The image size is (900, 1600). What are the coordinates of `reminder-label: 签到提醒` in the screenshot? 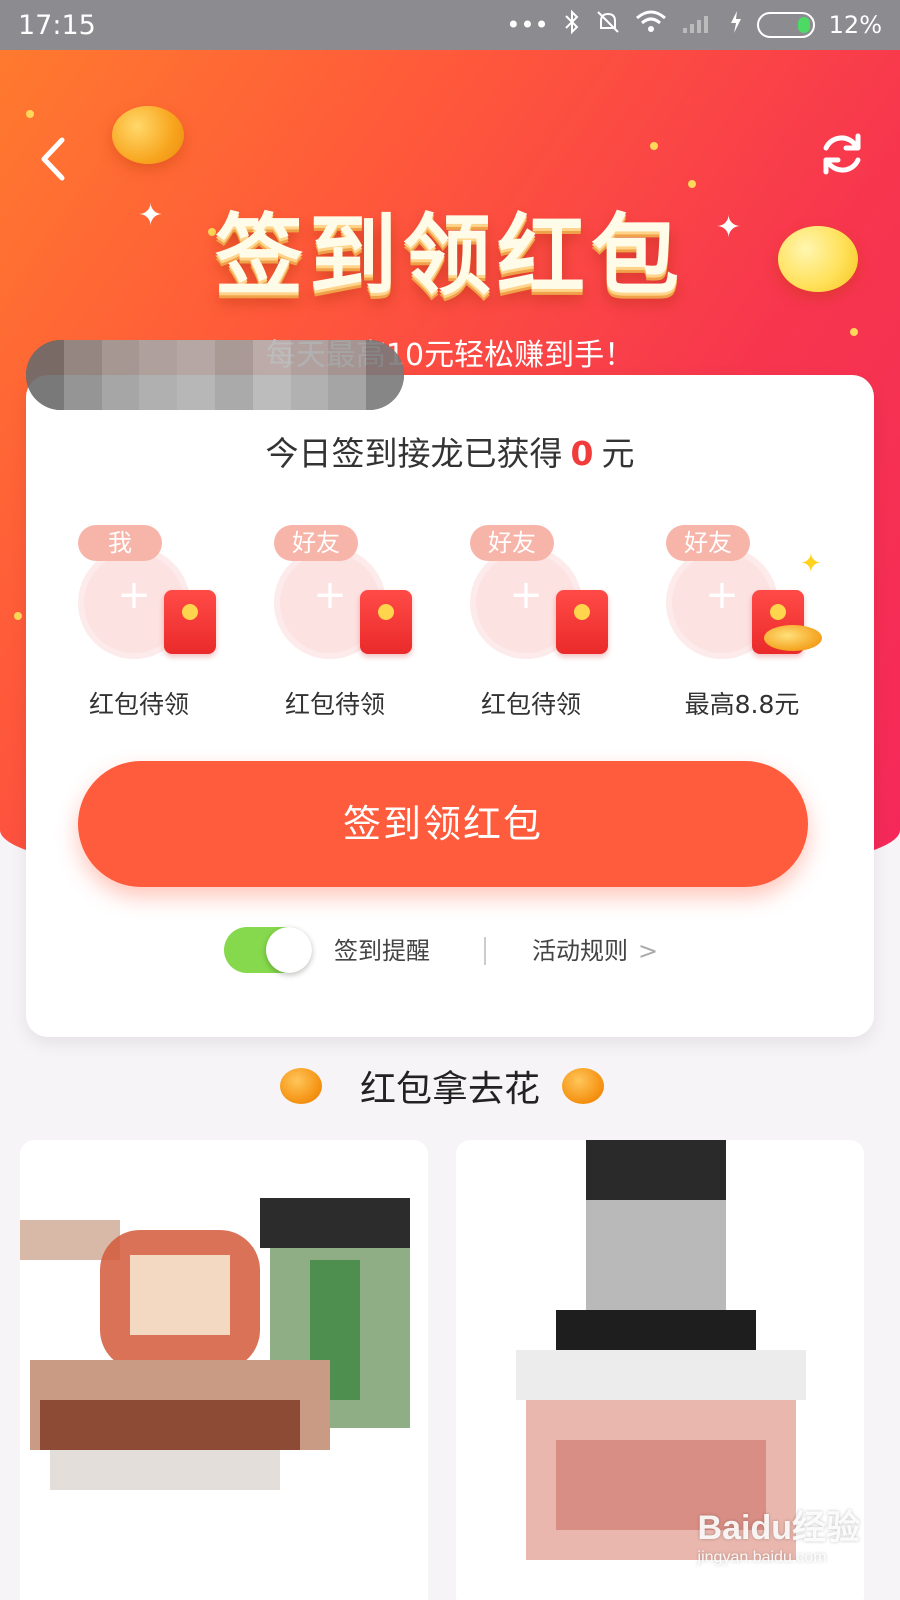 It's located at (382, 951).